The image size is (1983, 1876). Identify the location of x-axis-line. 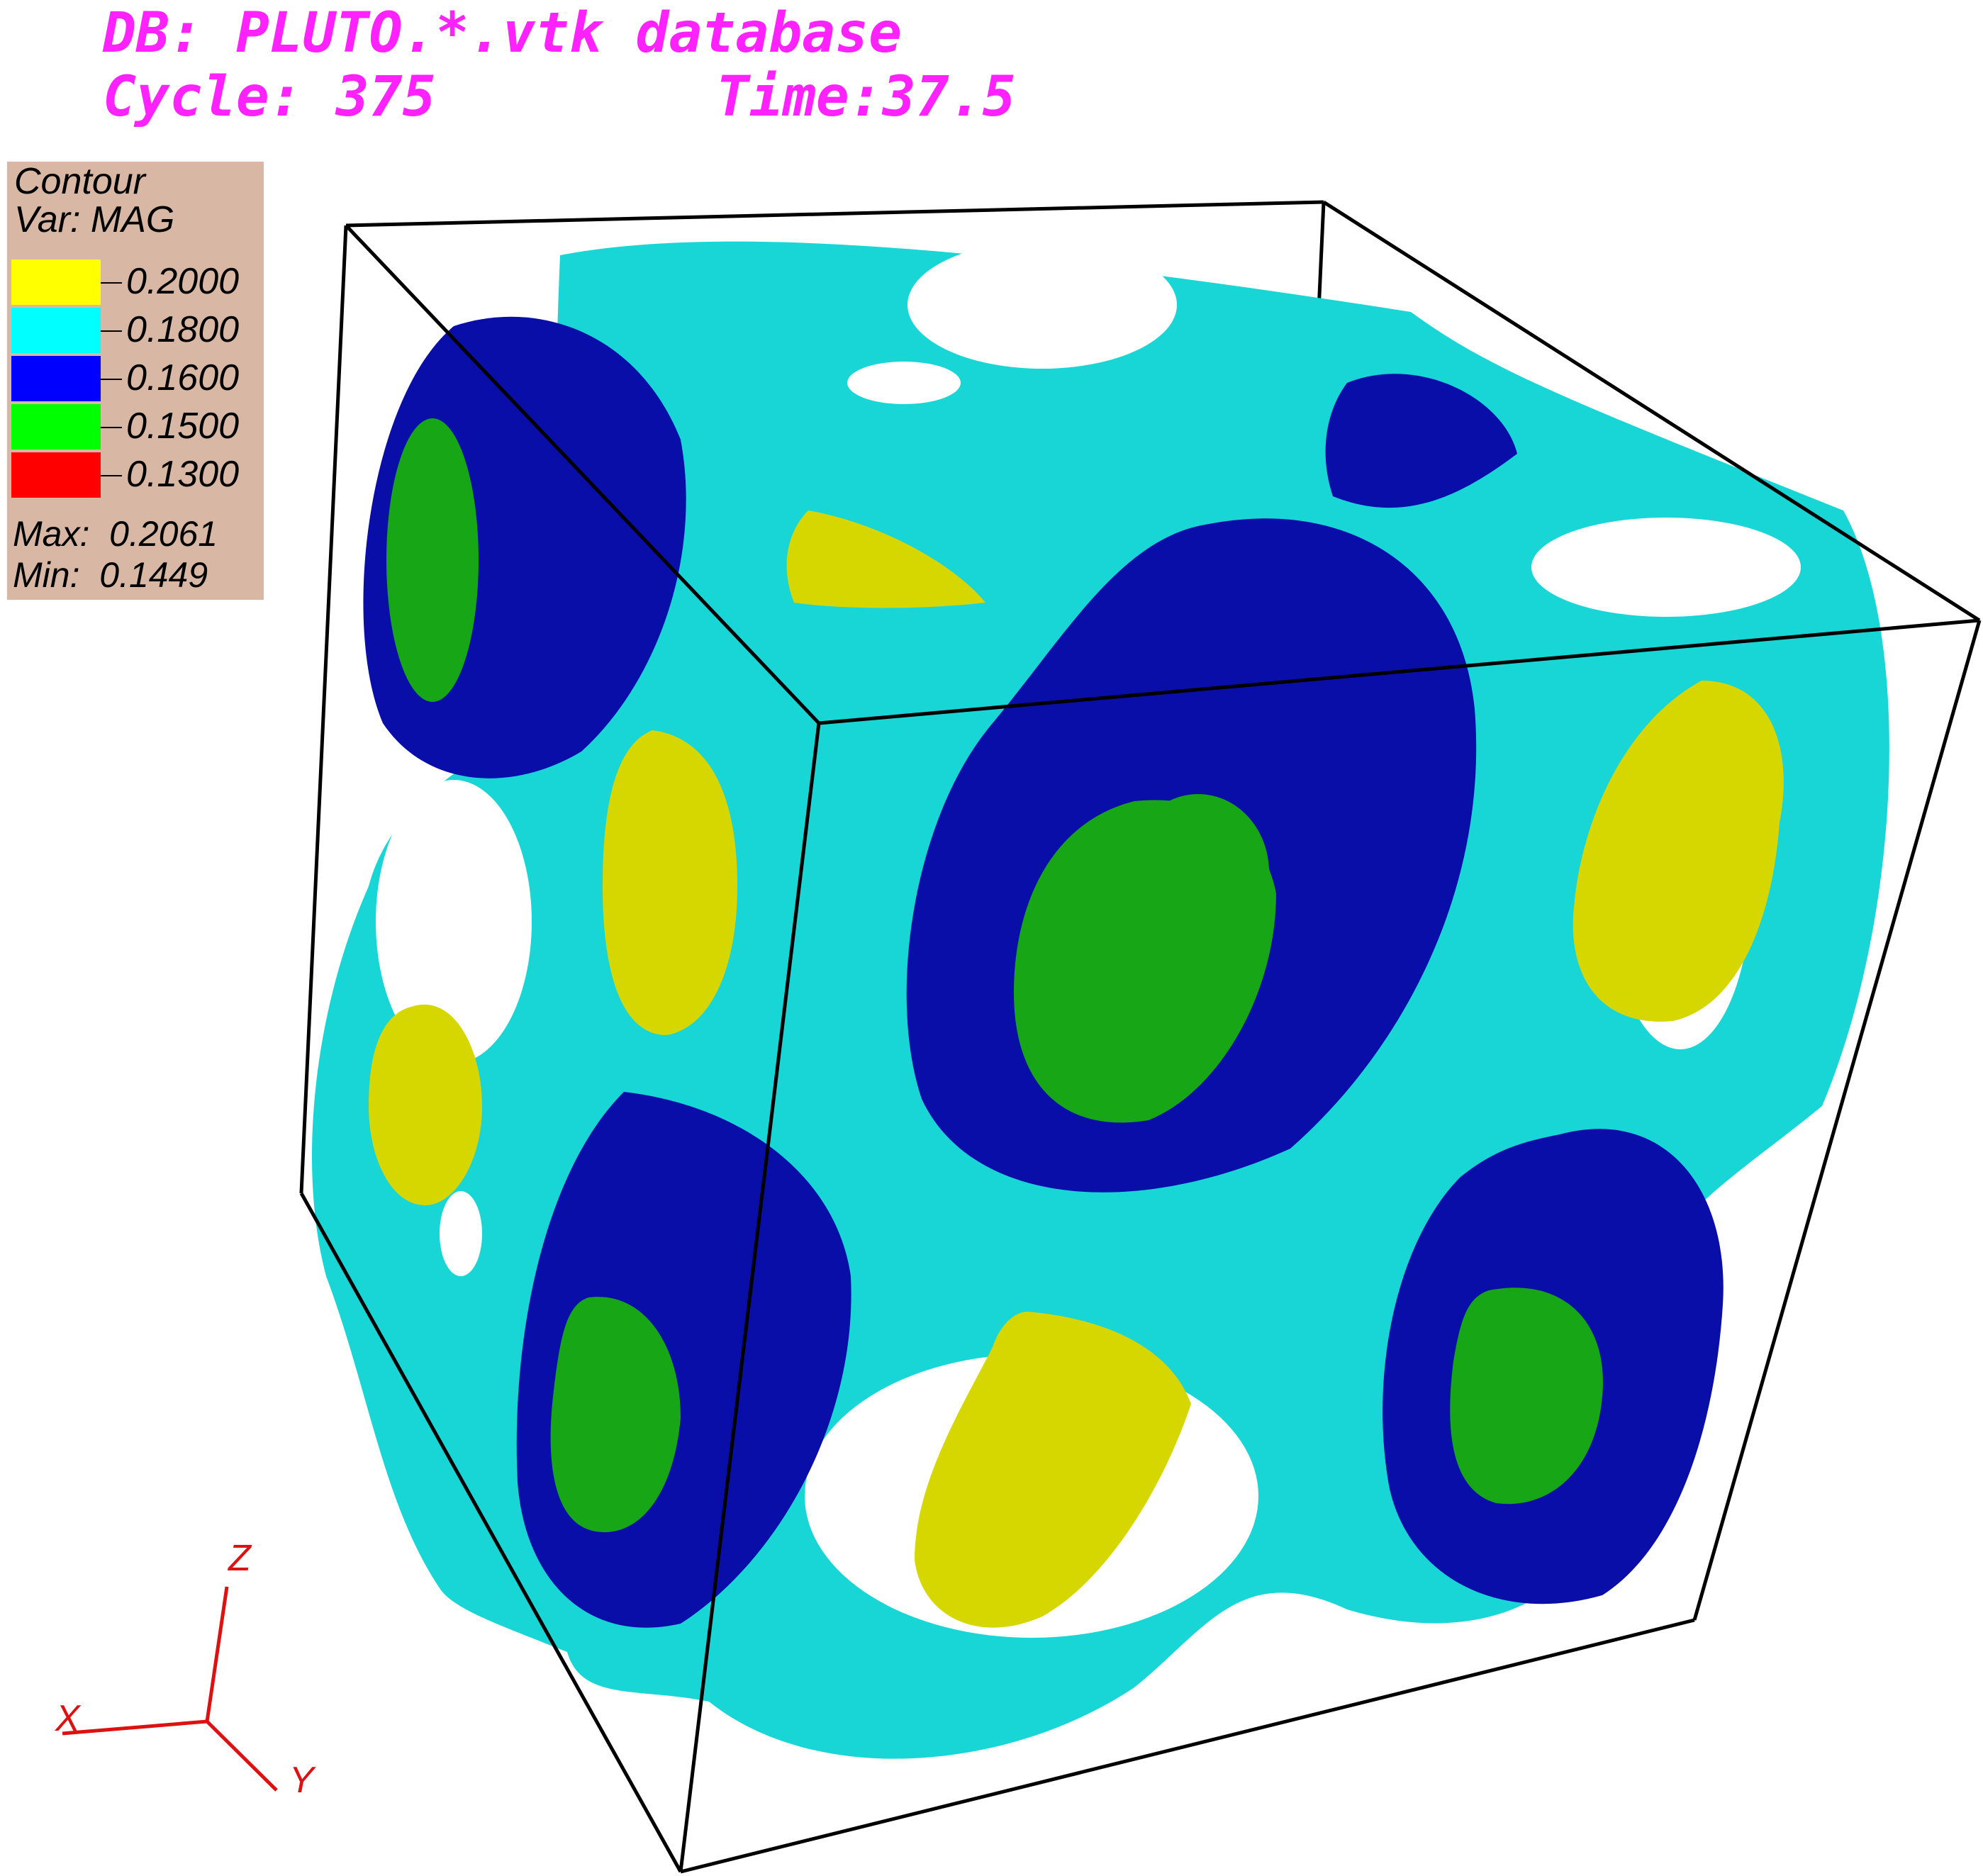
(135, 1727).